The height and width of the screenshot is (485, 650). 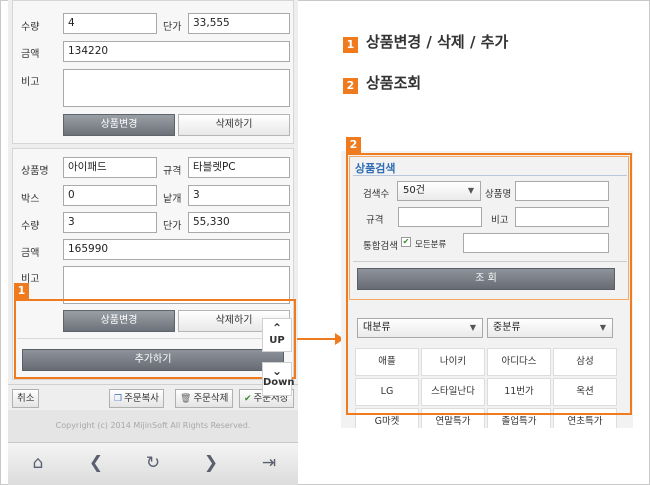 I want to click on refresh-icon: ↻, so click(x=153, y=463).